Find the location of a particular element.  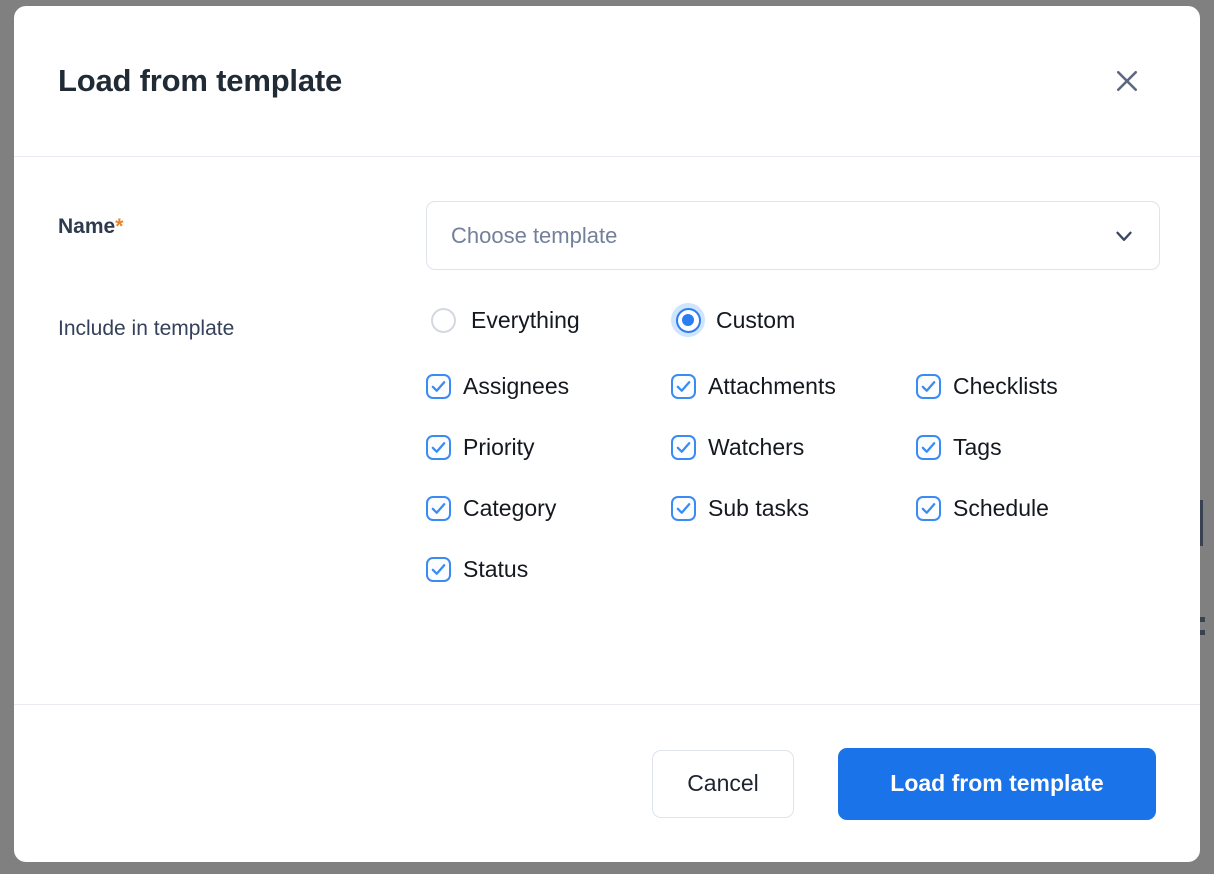

chevron-down-icon is located at coordinates (1124, 236).